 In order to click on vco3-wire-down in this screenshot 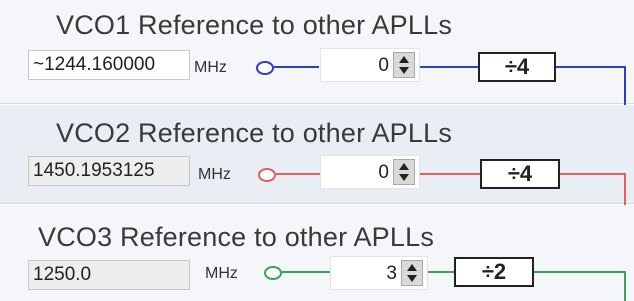, I will do `click(625, 286)`.